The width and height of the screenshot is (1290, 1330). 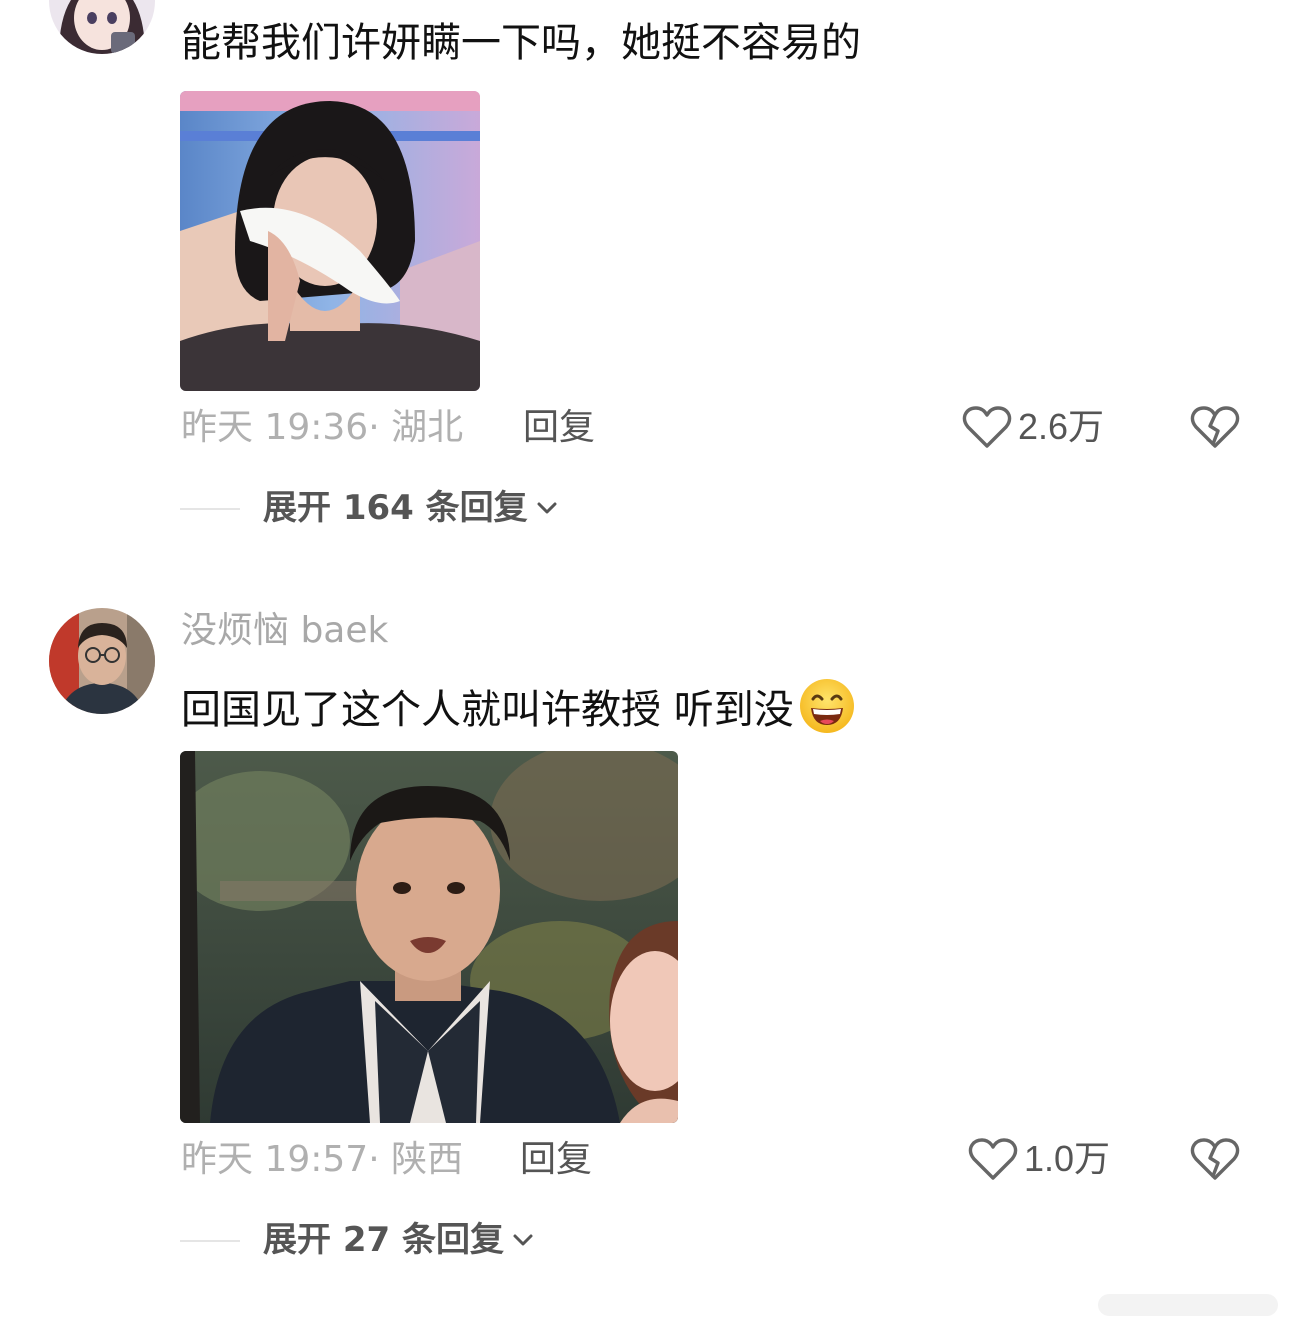 What do you see at coordinates (275, 427) in the screenshot?
I see `comment-time: 昨天 19:36` at bounding box center [275, 427].